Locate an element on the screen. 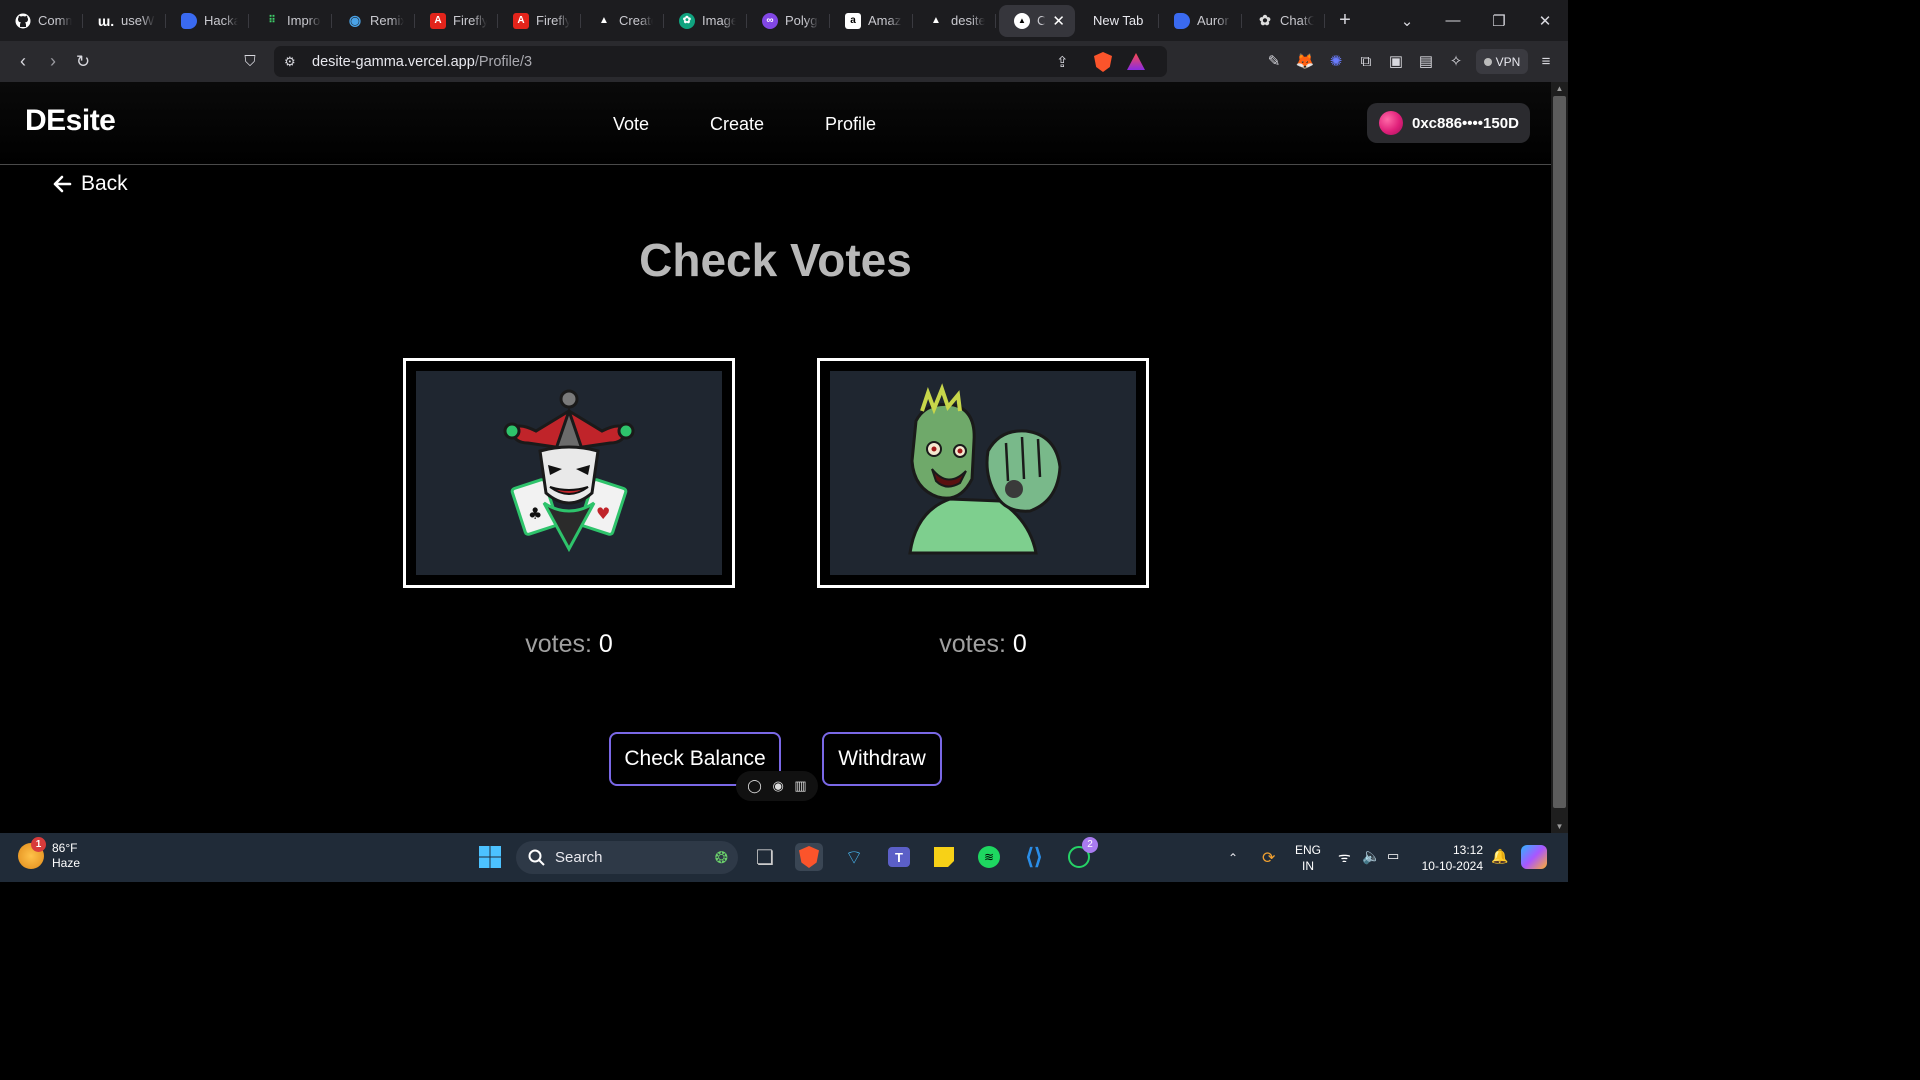 The height and width of the screenshot is (1080, 1920). vercel-icon: ▲ is located at coordinates (936, 20).